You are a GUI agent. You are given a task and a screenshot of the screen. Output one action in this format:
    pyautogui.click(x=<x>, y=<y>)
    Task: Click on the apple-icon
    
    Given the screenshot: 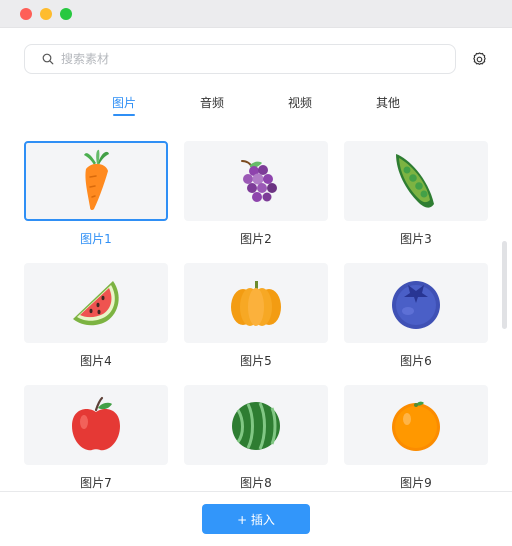 What is the action you would take?
    pyautogui.click(x=96, y=423)
    